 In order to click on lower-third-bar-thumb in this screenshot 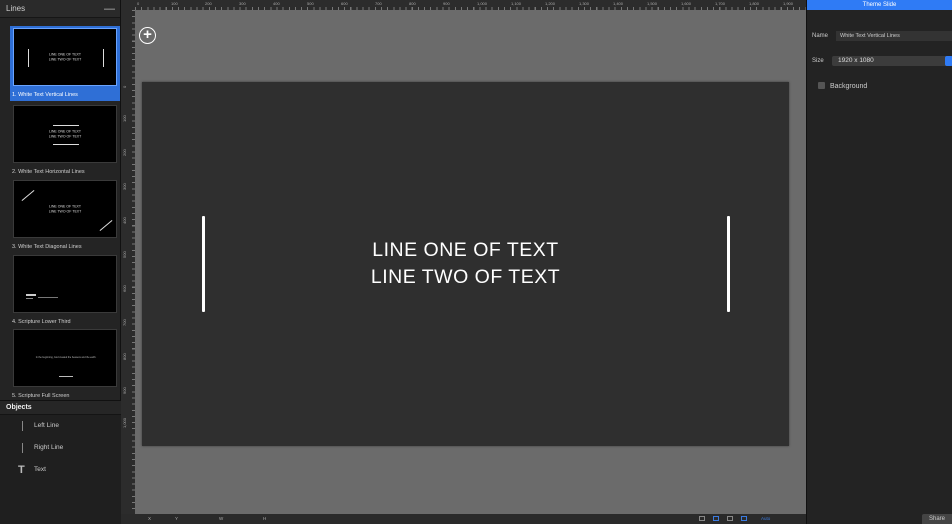, I will do `click(48, 297)`.